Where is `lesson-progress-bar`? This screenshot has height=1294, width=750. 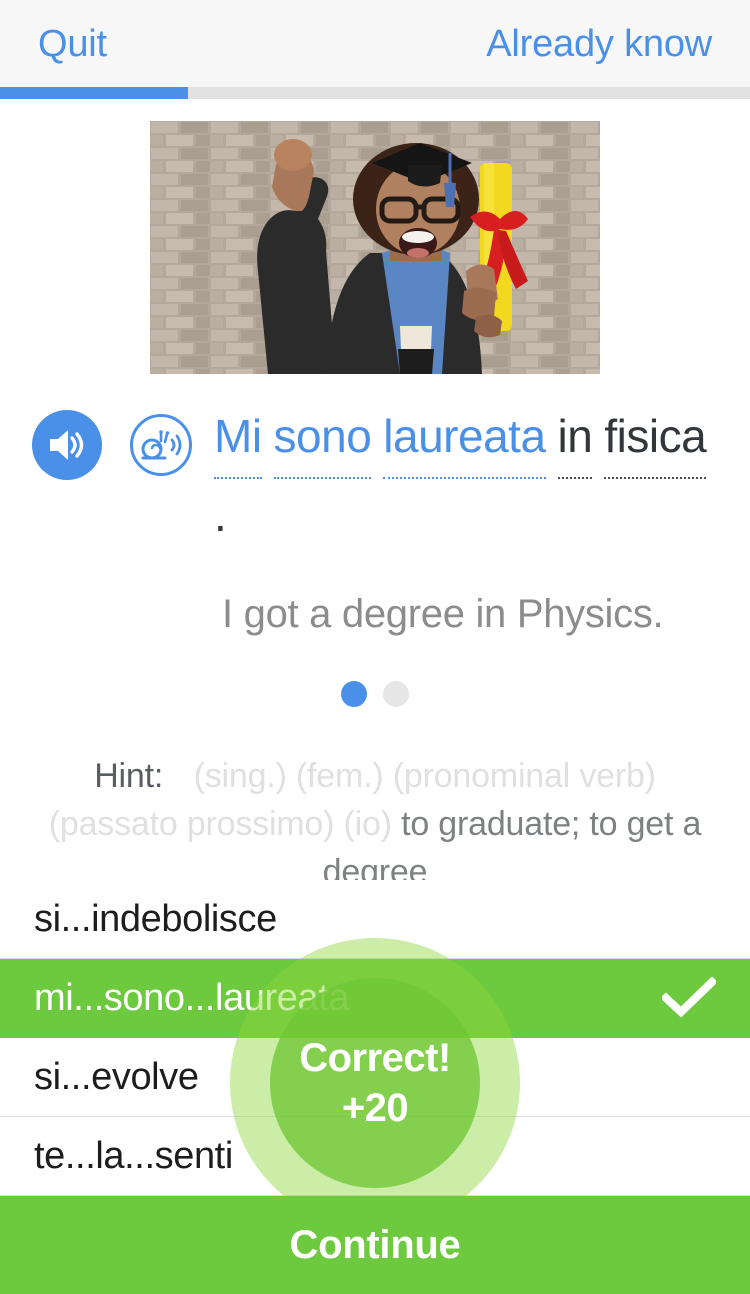
lesson-progress-bar is located at coordinates (375, 93).